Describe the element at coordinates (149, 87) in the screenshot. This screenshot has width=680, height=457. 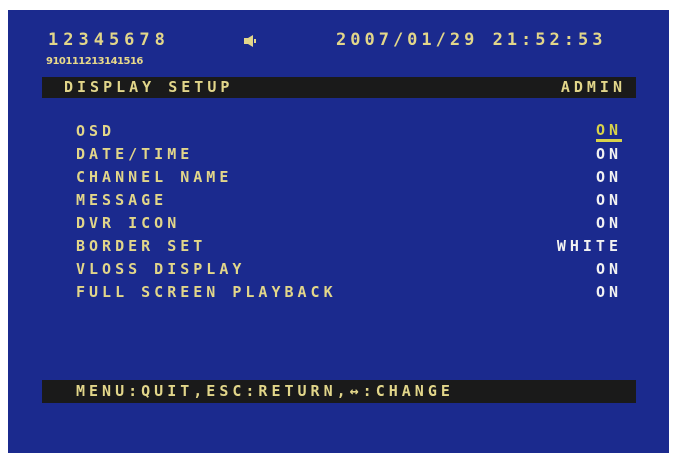
I see `page-title: DISPLAY SETUP` at that location.